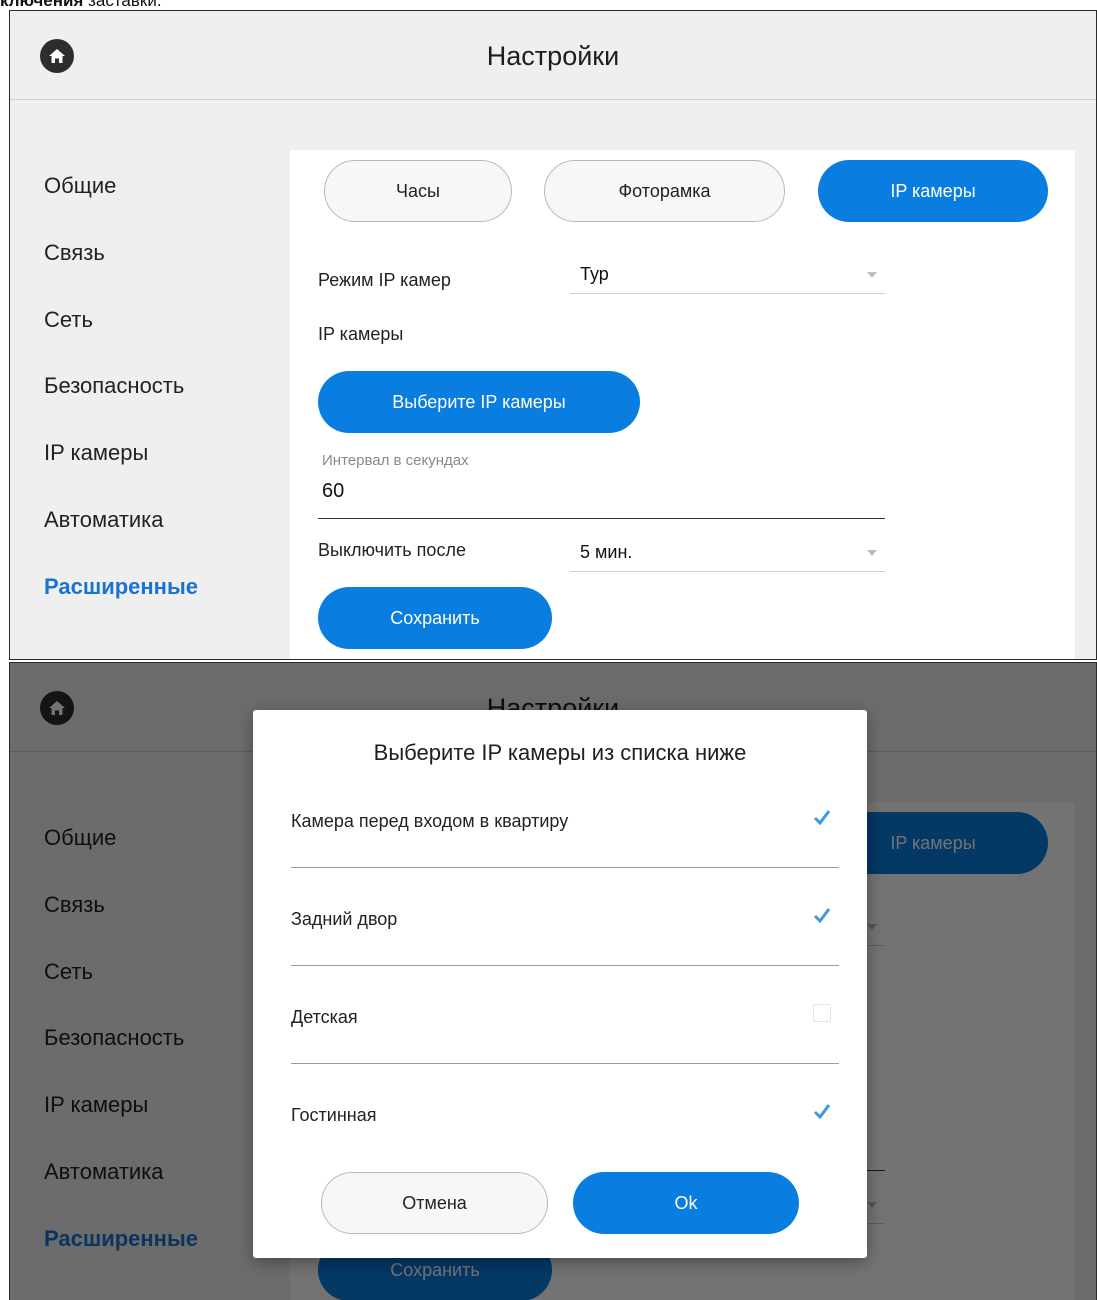  Describe the element at coordinates (384, 280) in the screenshot. I see `mode-label: Режим IP камер` at that location.